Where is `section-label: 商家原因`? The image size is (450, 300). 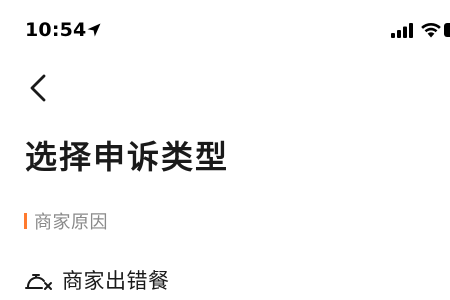 section-label: 商家原因 is located at coordinates (71, 222).